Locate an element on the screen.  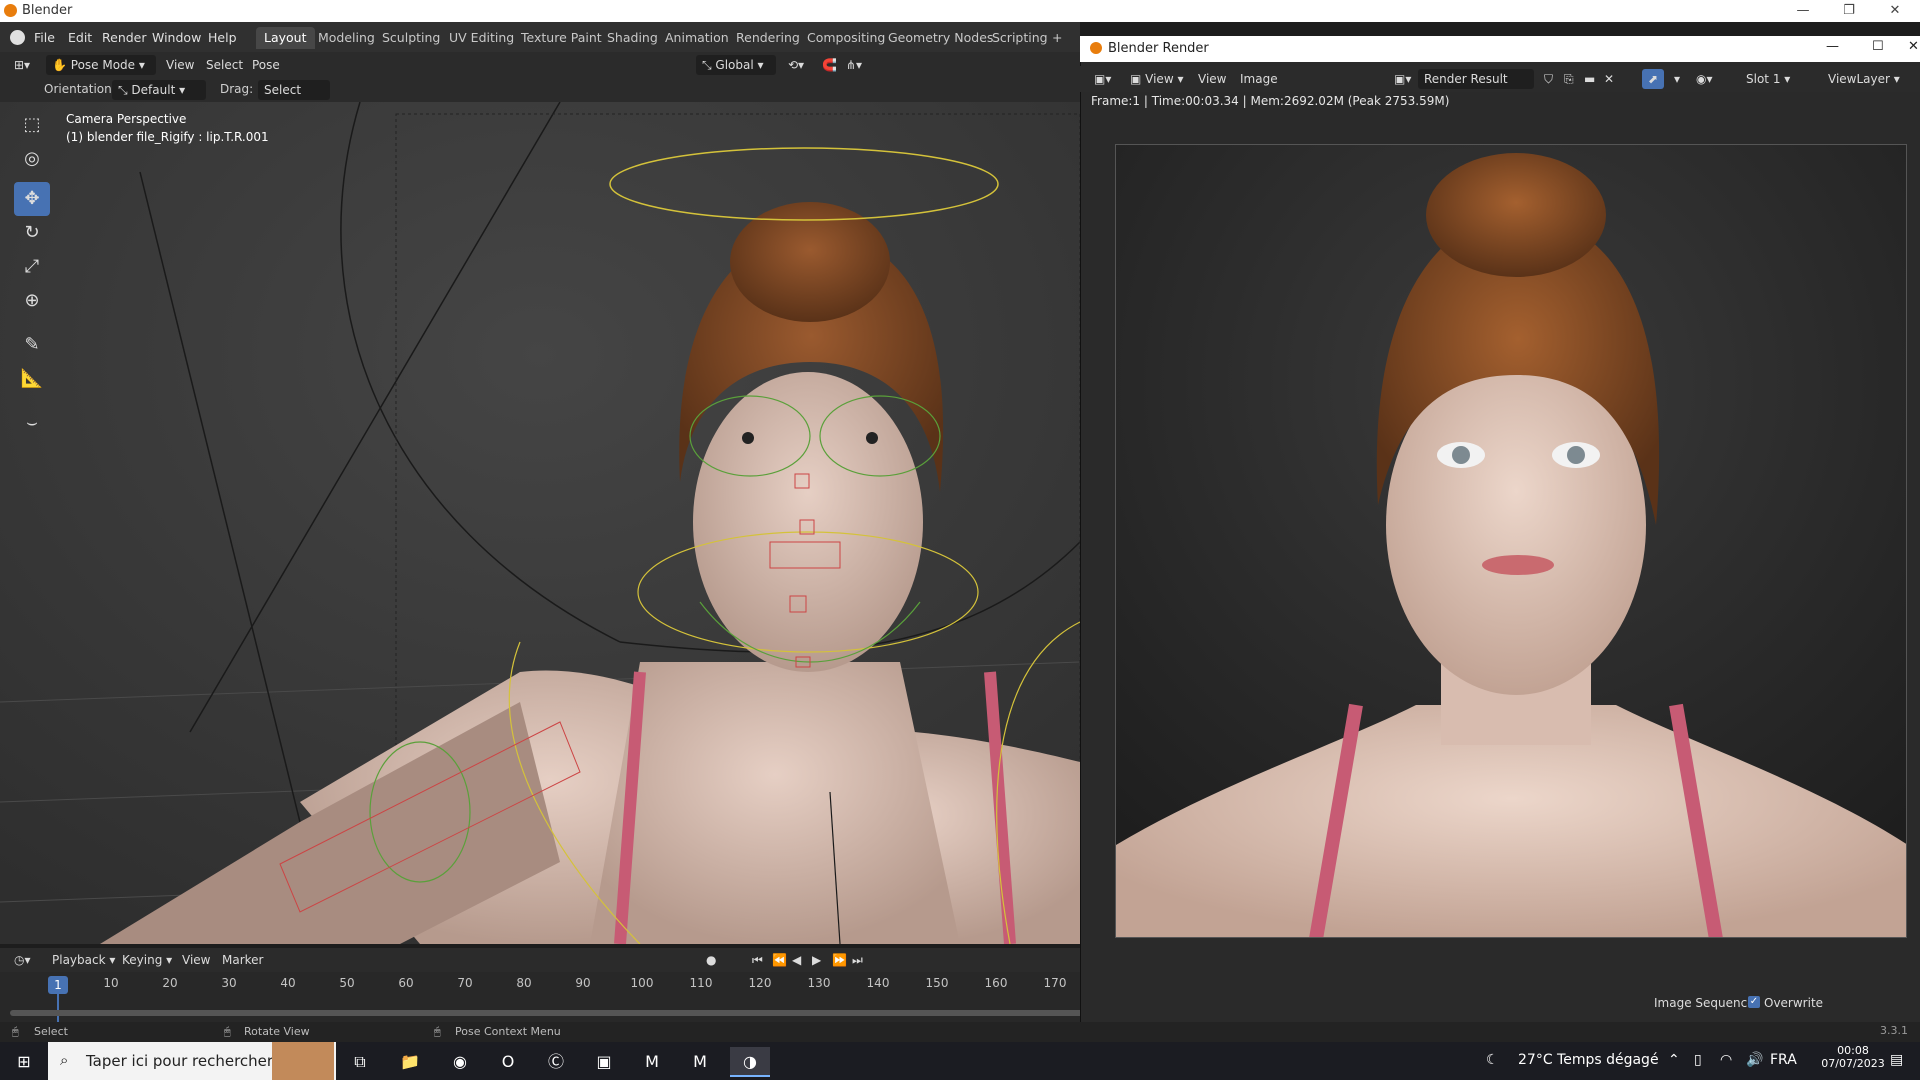
annotate-icon: ✎ is located at coordinates (32, 345).